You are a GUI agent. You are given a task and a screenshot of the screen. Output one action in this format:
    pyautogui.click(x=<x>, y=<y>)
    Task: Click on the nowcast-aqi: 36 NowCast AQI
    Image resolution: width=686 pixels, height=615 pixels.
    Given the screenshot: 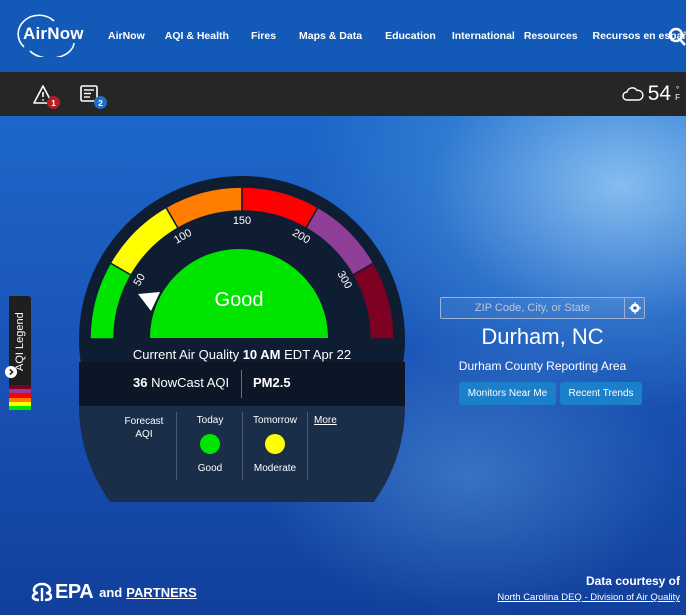 What is the action you would take?
    pyautogui.click(x=185, y=382)
    